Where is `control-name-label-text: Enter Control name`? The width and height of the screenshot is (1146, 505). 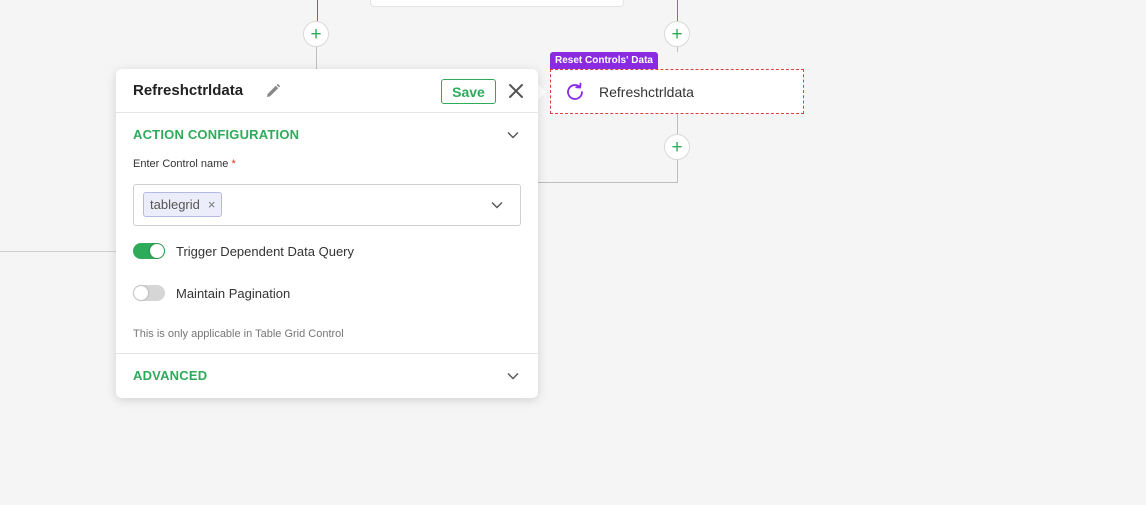
control-name-label-text: Enter Control name is located at coordinates (181, 164).